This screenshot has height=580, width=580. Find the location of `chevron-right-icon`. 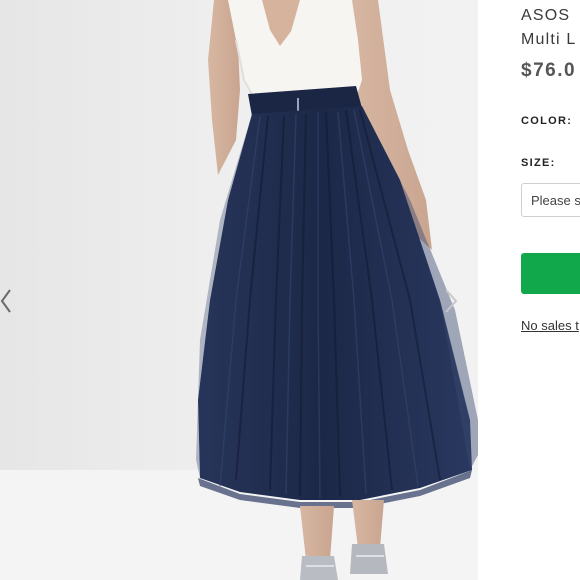

chevron-right-icon is located at coordinates (451, 301).